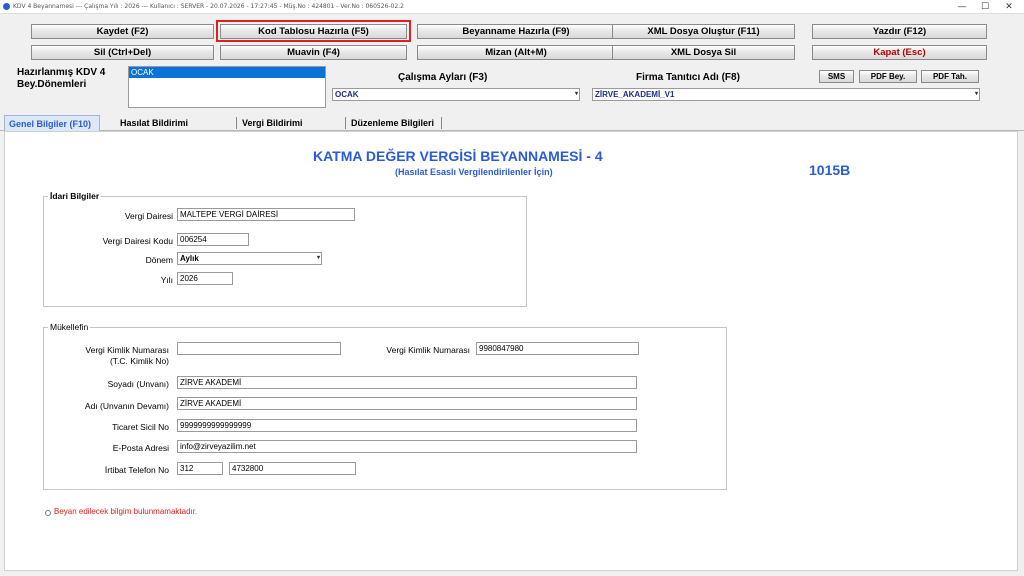  Describe the element at coordinates (899, 52) in the screenshot. I see `kapat-button: Kapat (Esc)` at that location.